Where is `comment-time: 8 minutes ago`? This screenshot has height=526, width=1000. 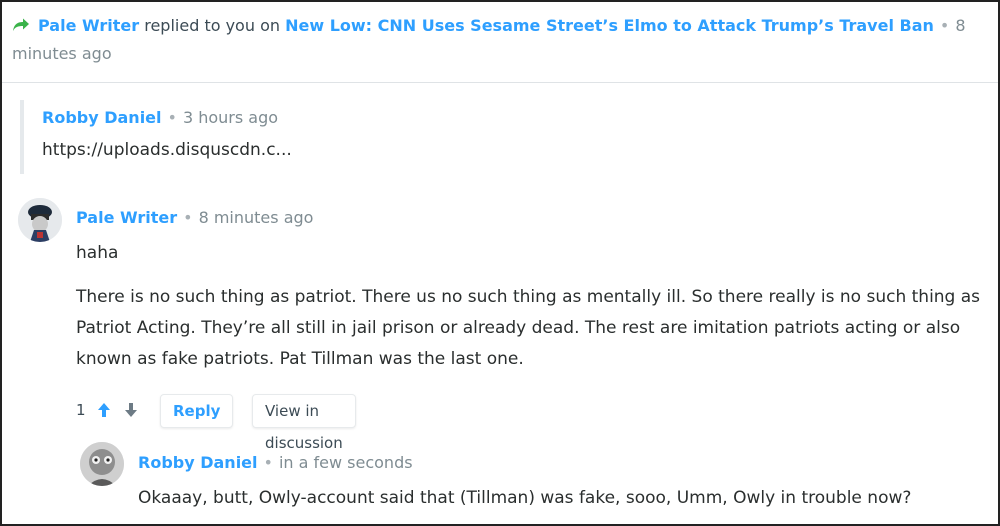
comment-time: 8 minutes ago is located at coordinates (256, 217).